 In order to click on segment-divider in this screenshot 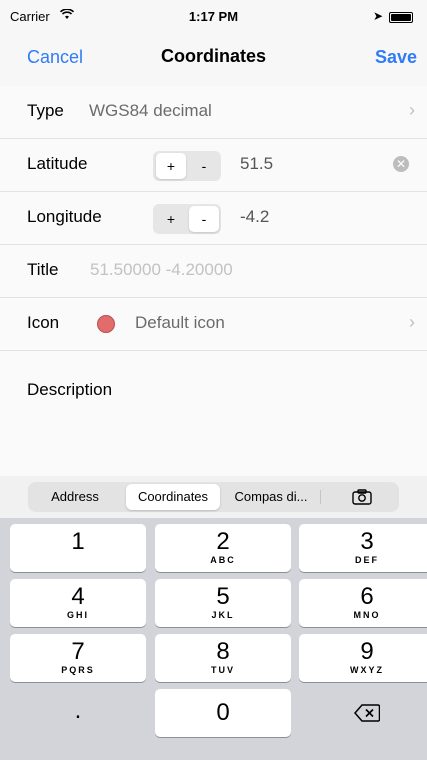, I will do `click(320, 497)`.